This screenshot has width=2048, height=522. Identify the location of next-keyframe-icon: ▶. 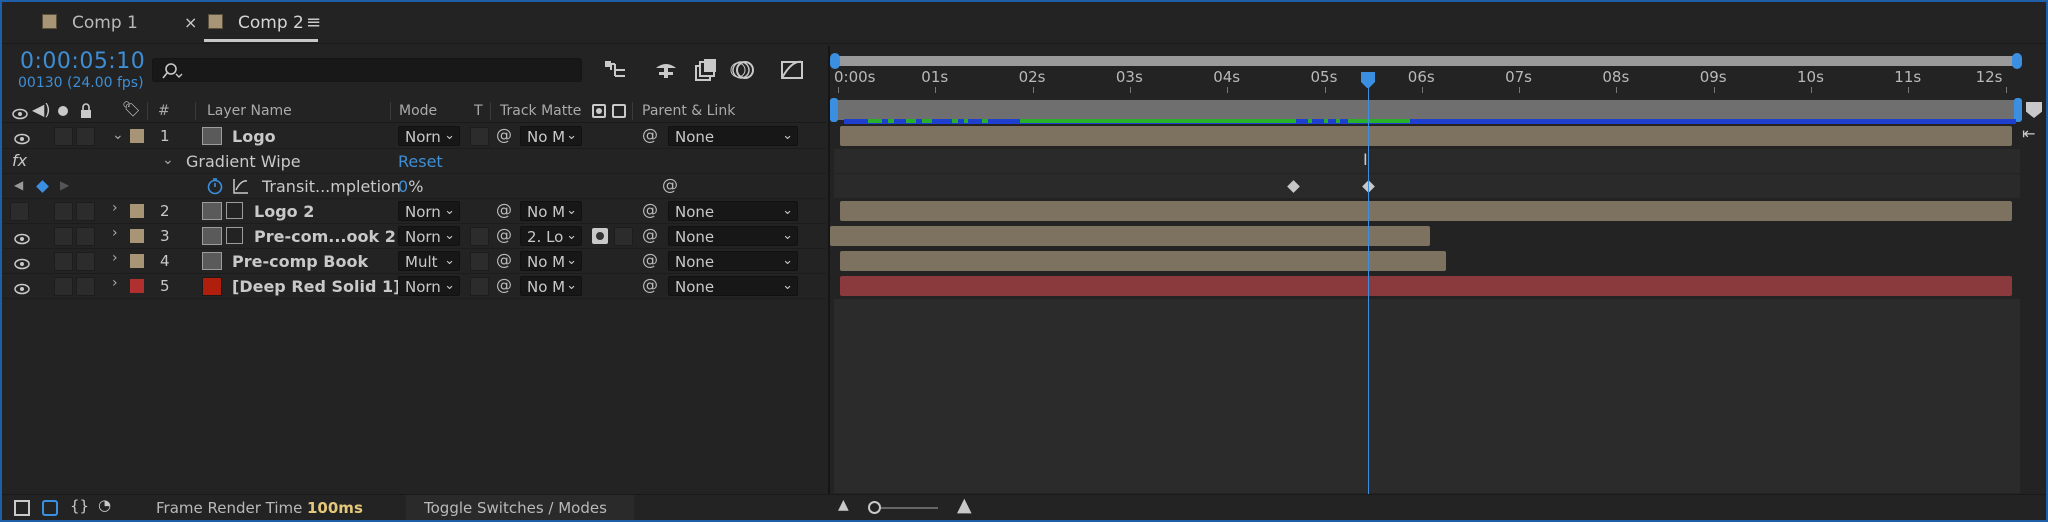
(64, 185).